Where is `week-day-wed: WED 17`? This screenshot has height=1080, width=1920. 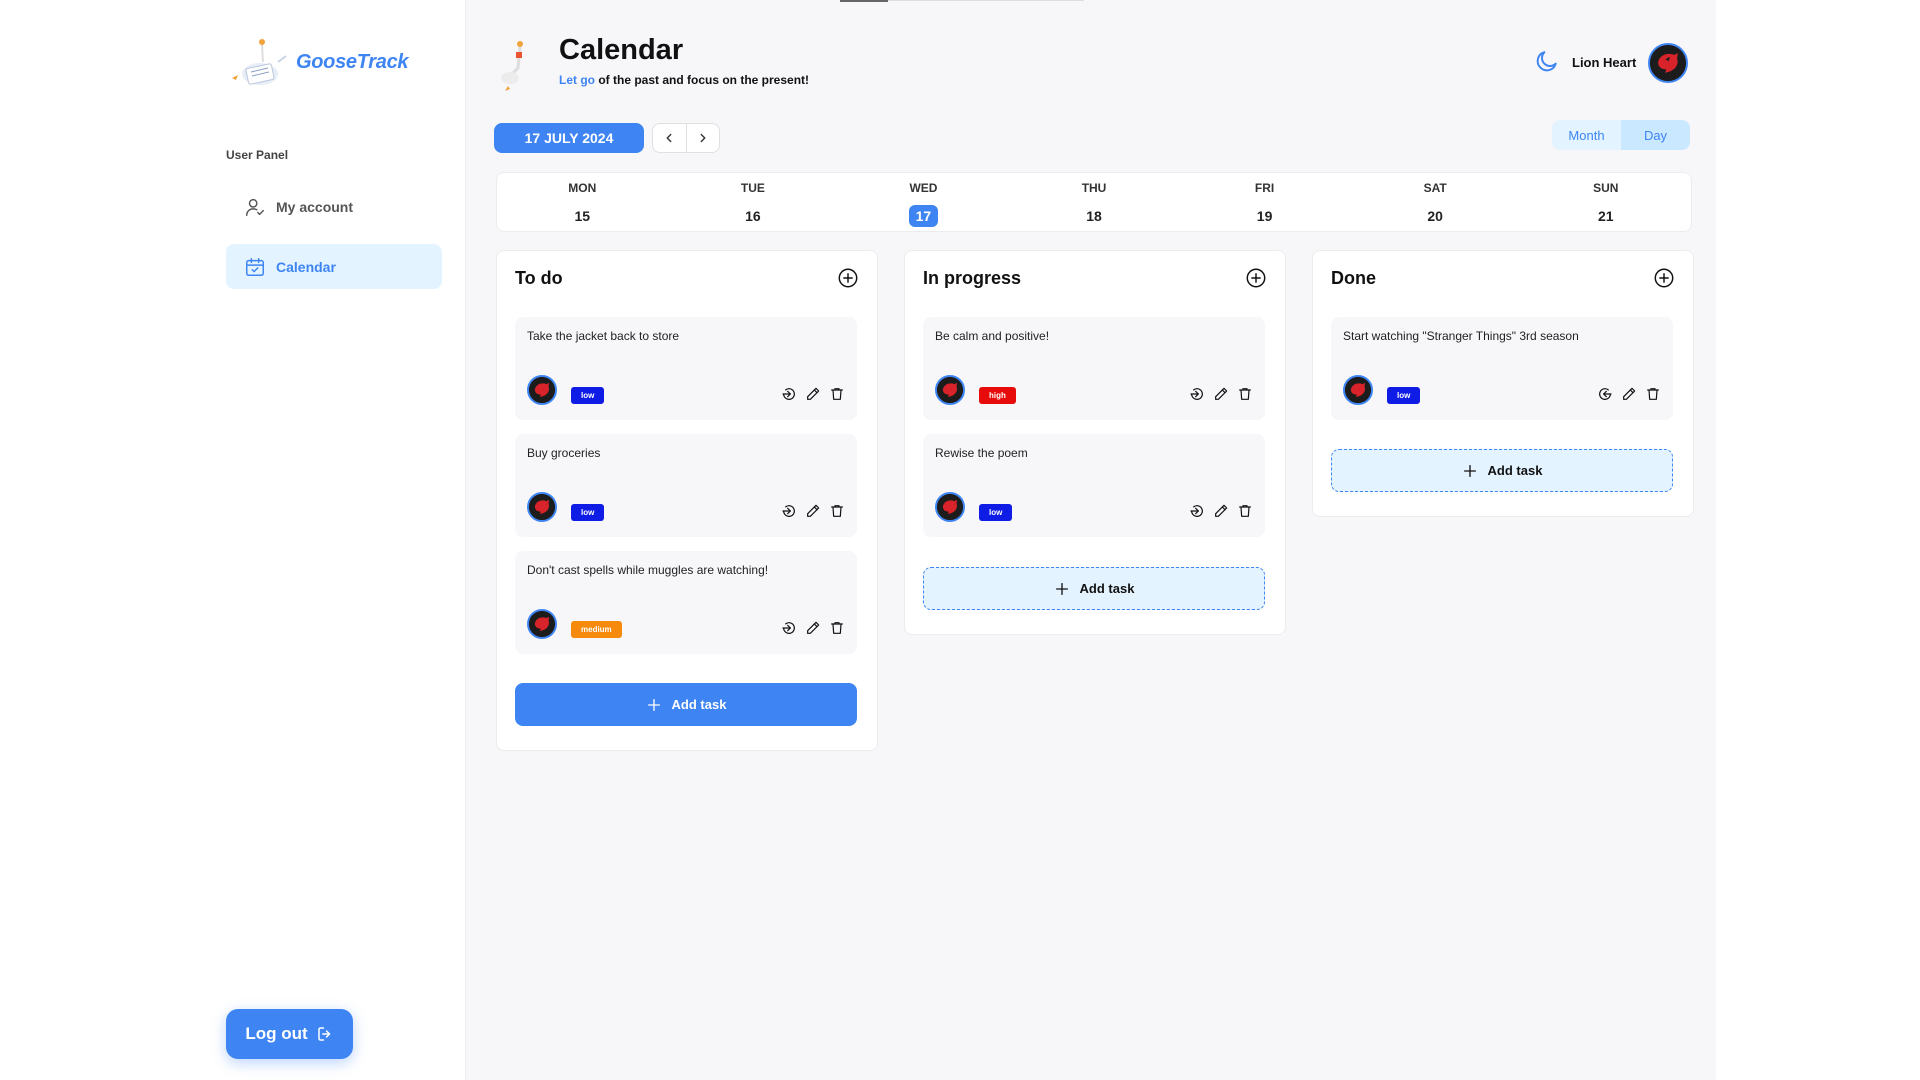 week-day-wed: WED 17 is located at coordinates (923, 202).